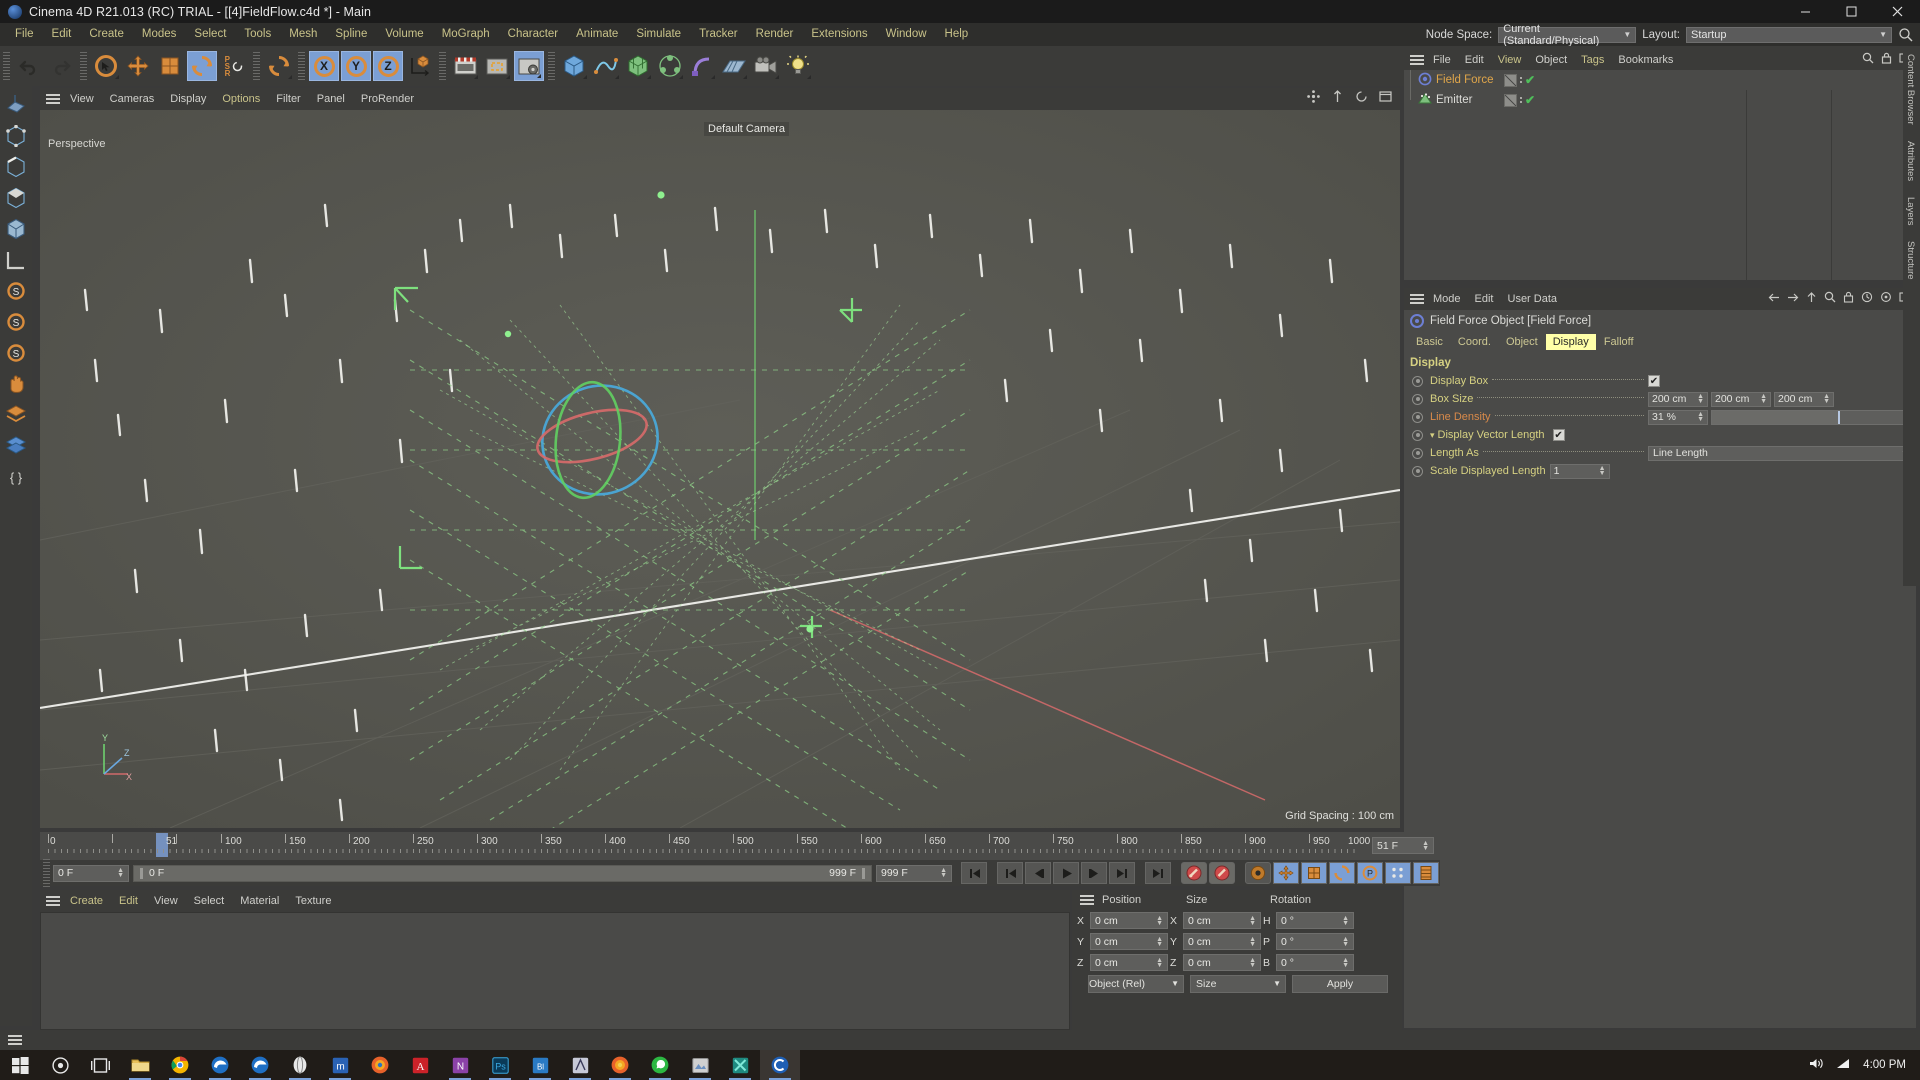 This screenshot has width=1920, height=1080. What do you see at coordinates (1385, 99) in the screenshot?
I see `viewport-maximize-icon` at bounding box center [1385, 99].